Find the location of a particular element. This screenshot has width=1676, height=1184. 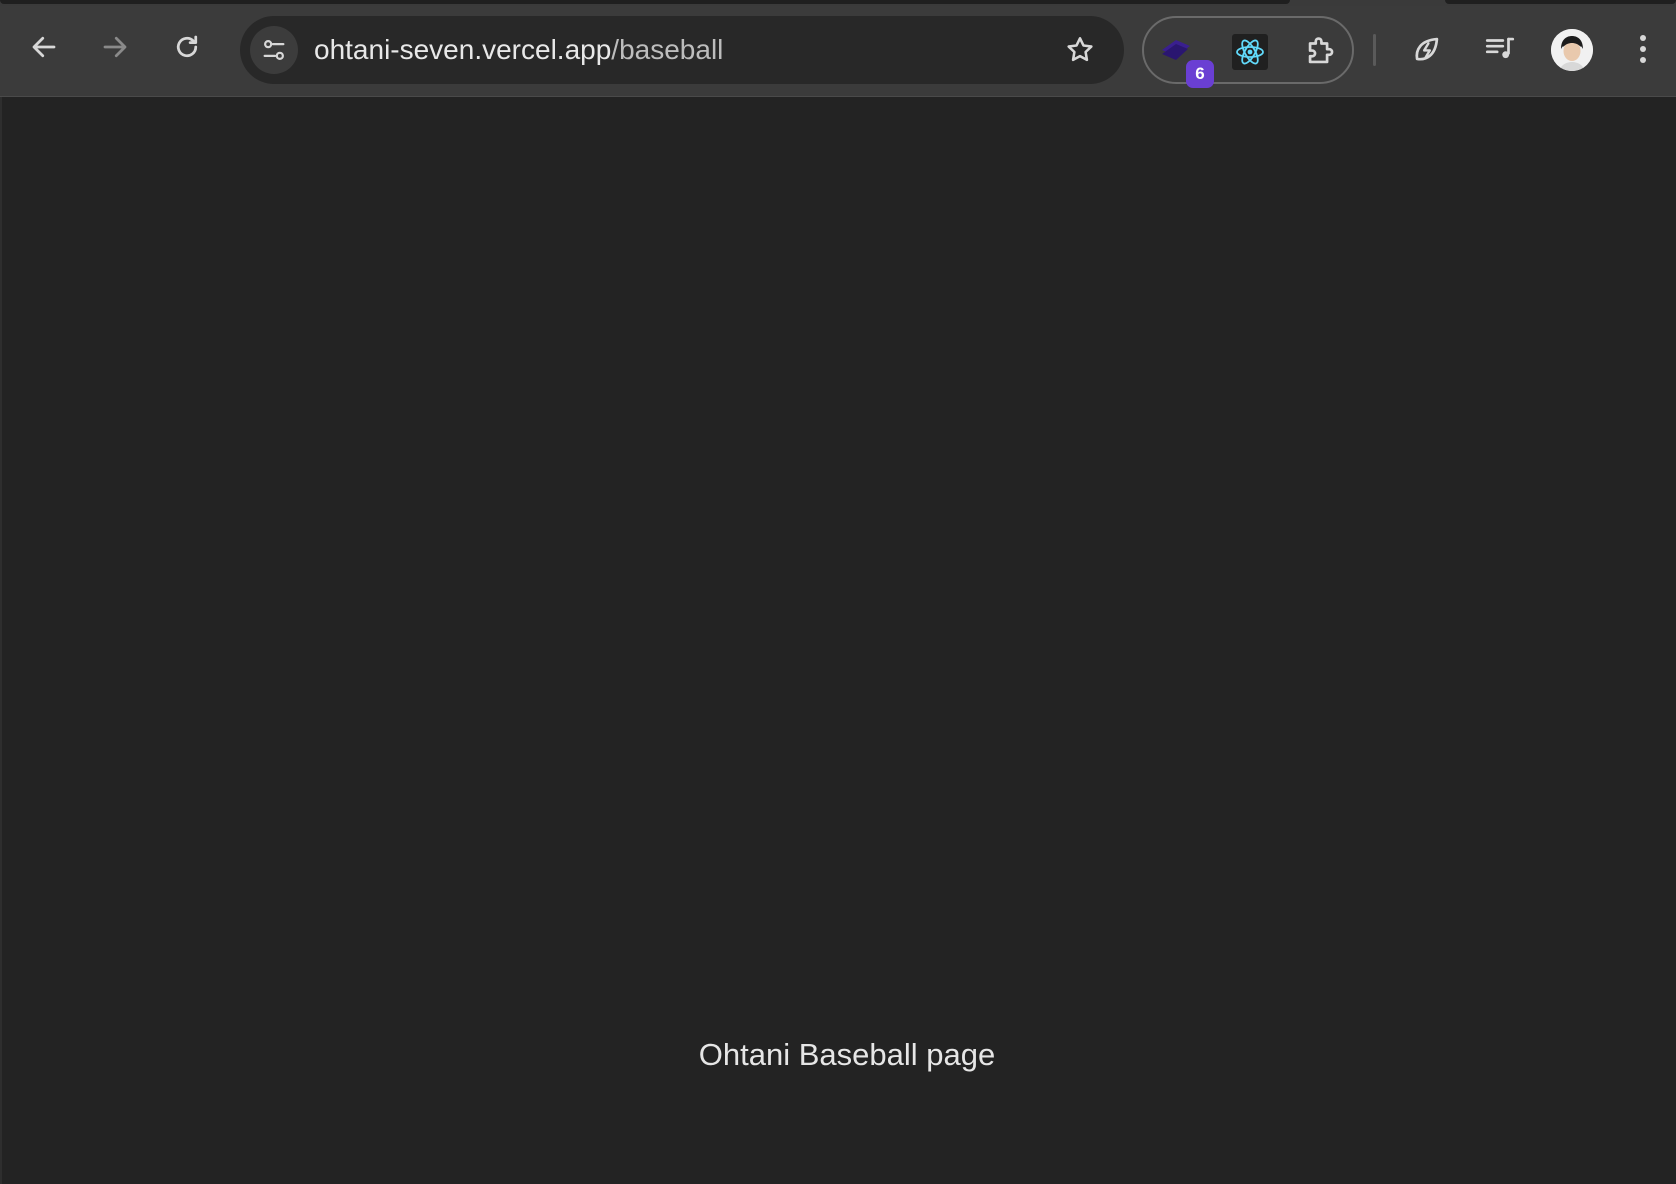

arrow-right-icon is located at coordinates (115, 47).